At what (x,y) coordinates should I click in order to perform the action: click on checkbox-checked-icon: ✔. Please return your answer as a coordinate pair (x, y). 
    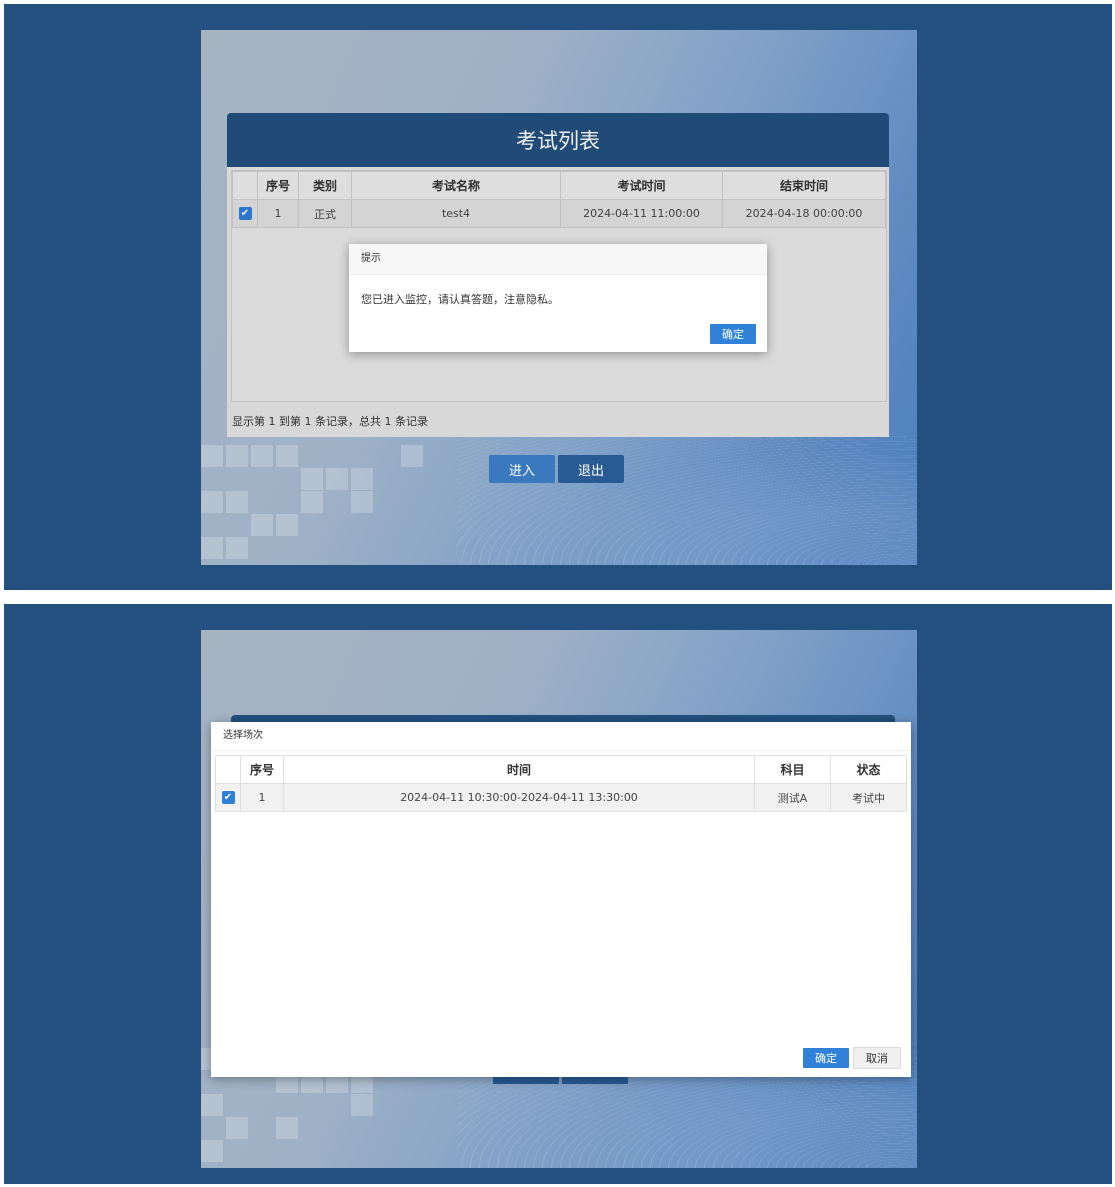
    Looking at the image, I should click on (228, 798).